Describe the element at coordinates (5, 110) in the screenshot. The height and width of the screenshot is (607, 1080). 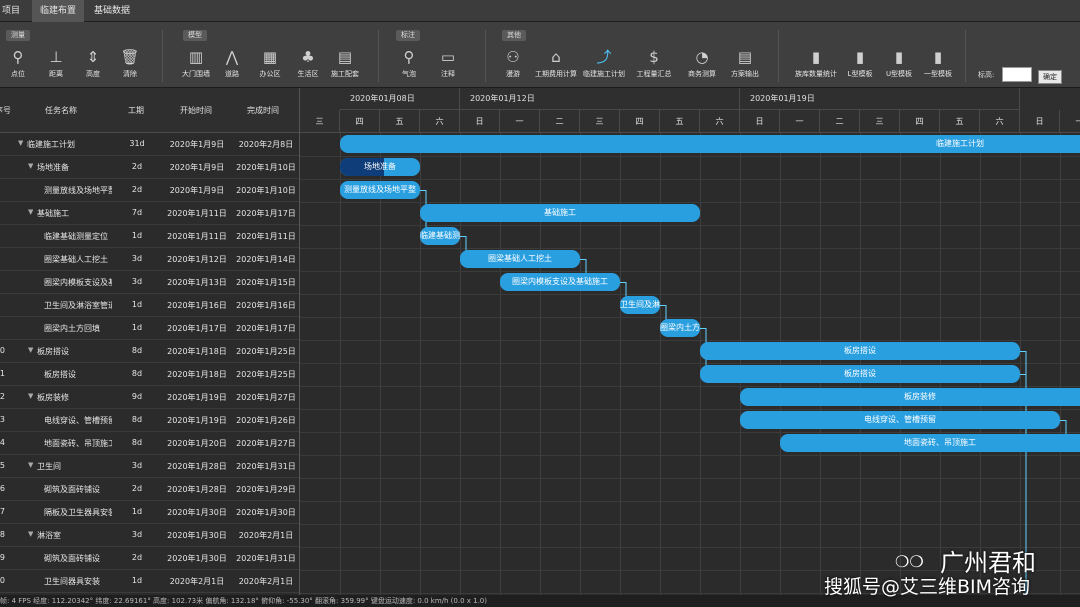
I see `column-header-id: 序号` at that location.